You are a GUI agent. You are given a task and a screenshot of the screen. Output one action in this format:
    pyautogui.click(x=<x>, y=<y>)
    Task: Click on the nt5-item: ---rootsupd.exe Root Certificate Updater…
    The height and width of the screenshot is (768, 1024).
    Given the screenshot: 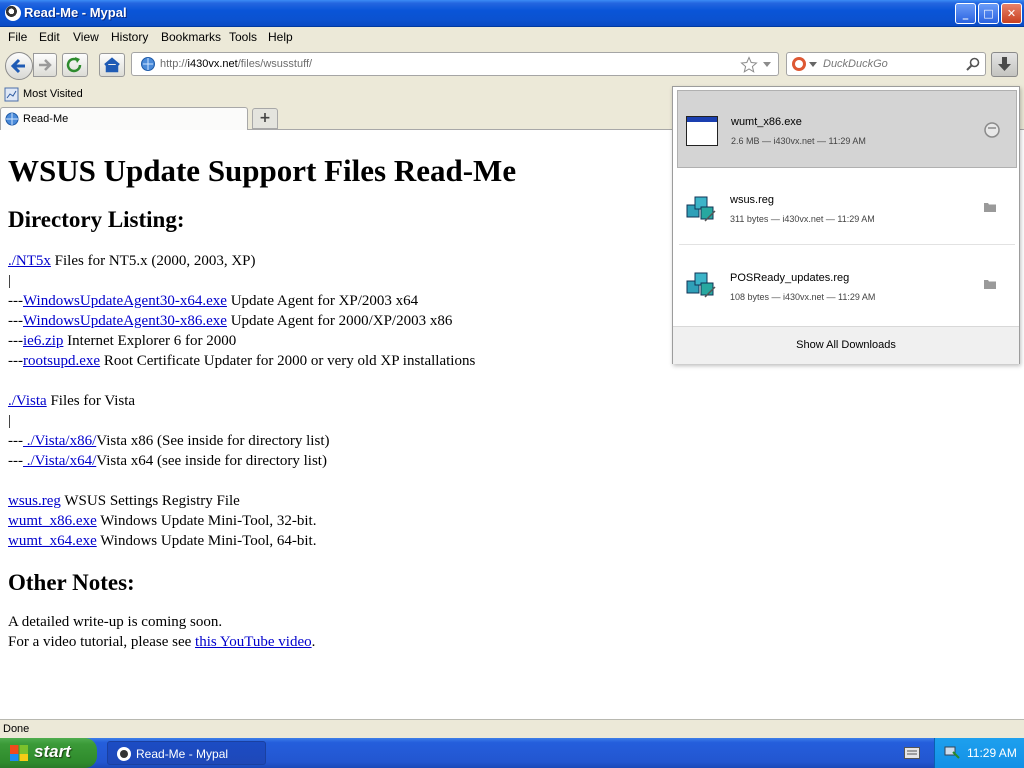 What is the action you would take?
    pyautogui.click(x=338, y=361)
    